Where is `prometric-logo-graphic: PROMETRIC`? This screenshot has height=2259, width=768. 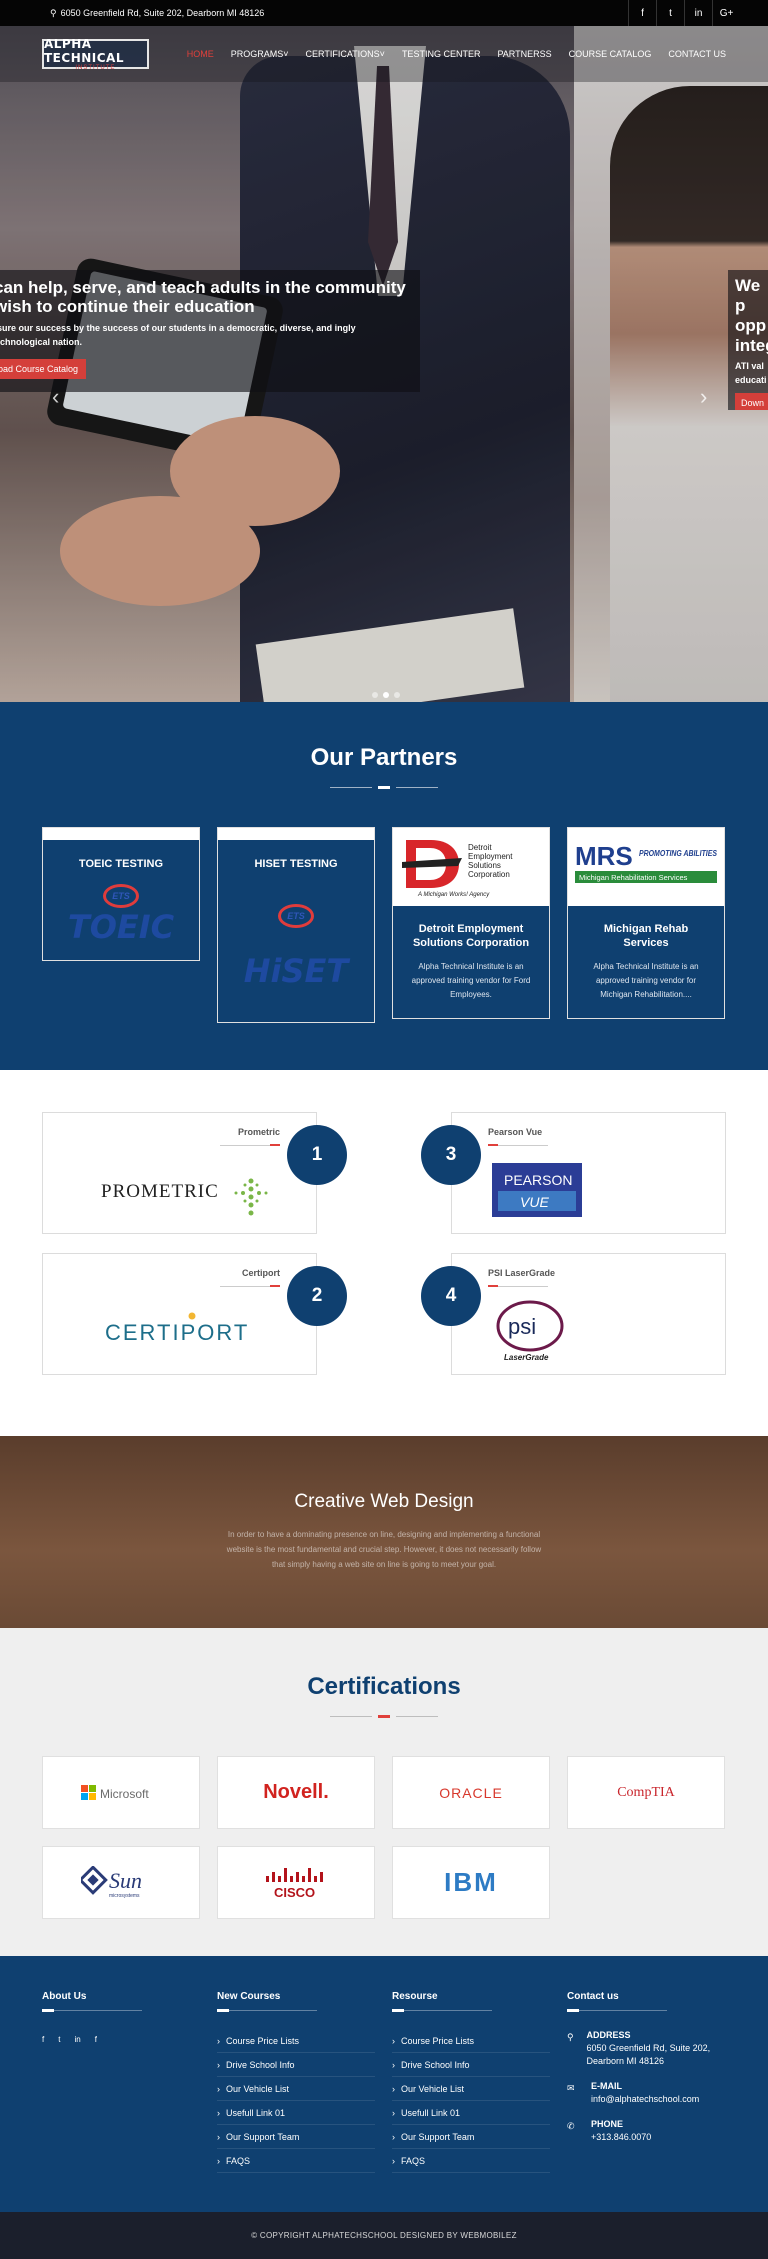 prometric-logo-graphic: PROMETRIC is located at coordinates (184, 1197).